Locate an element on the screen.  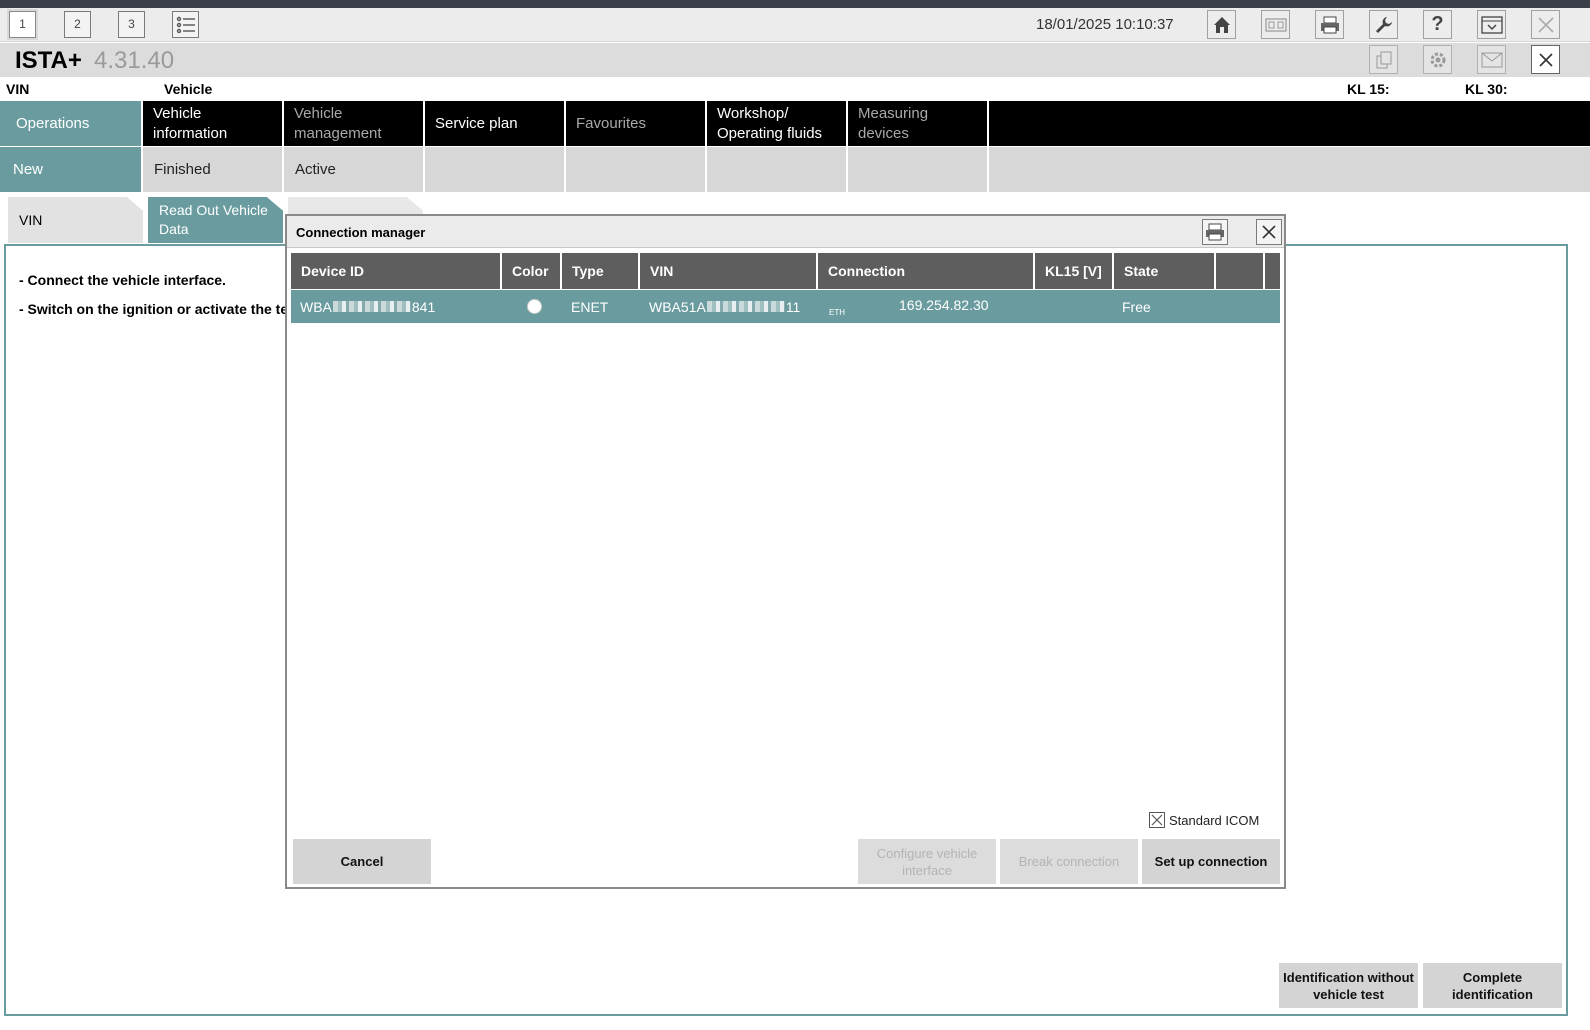
dialog-print-button is located at coordinates (1215, 232).